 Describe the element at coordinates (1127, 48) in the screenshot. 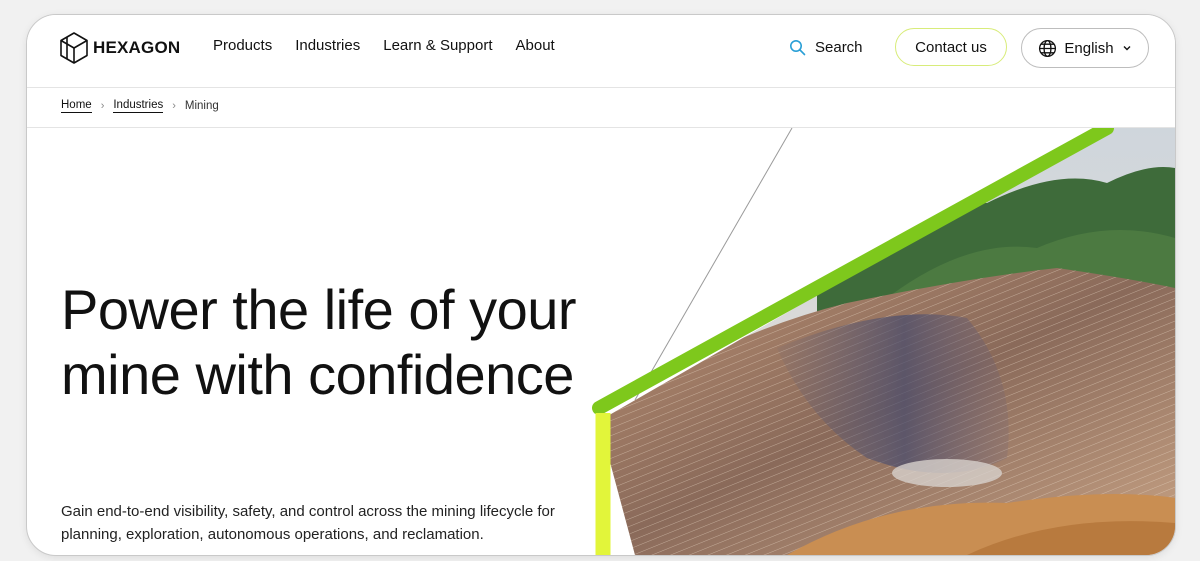

I see `chevron-down-icon` at that location.